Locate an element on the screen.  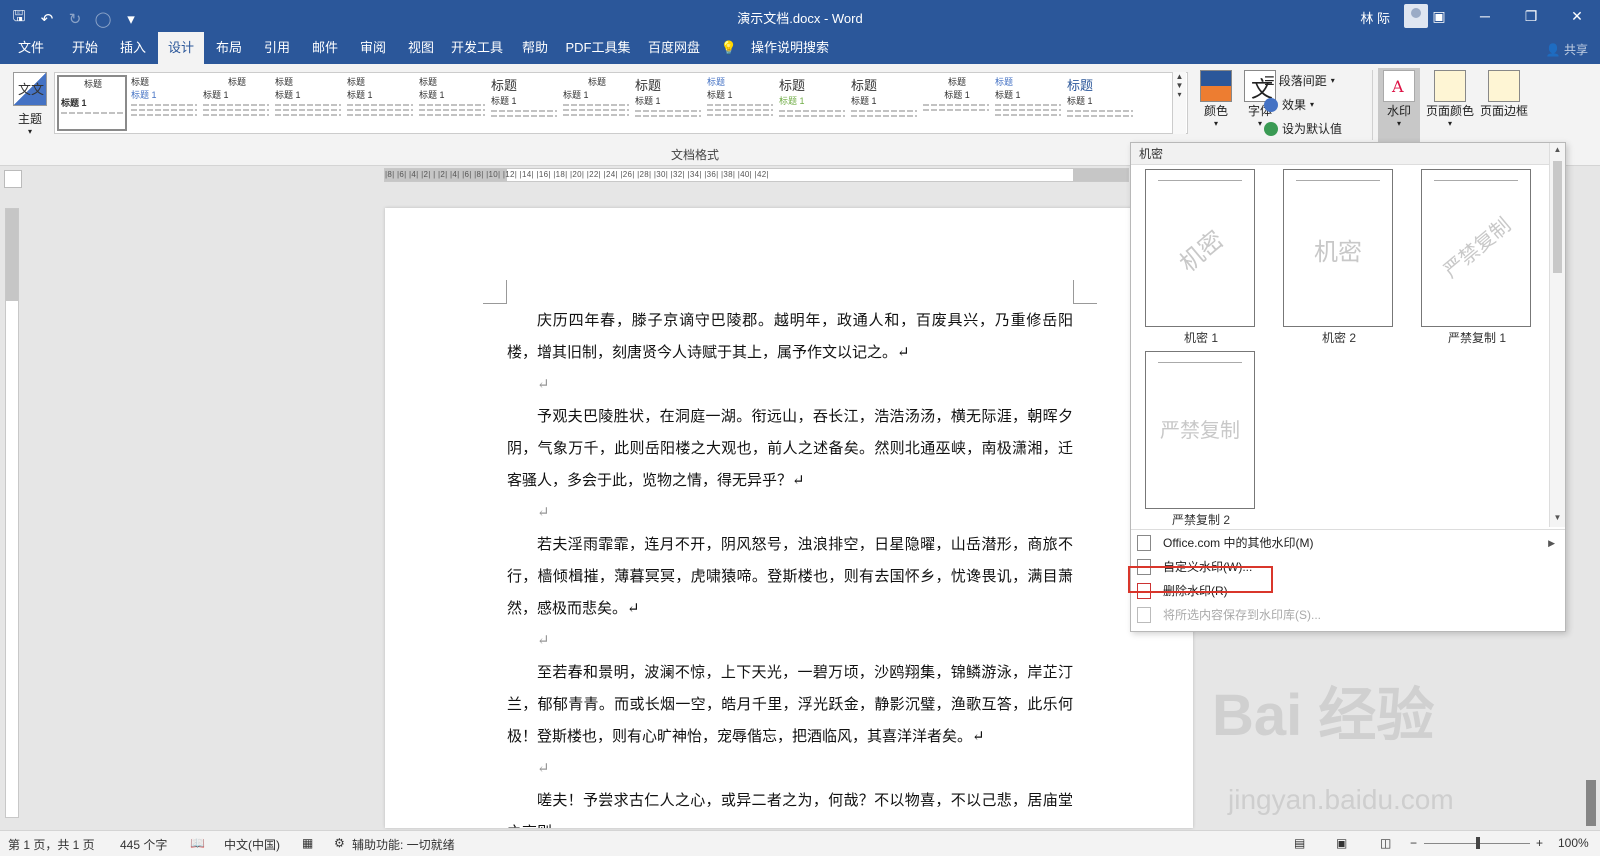
page-color-button: 页面颜色 ▾ is located at coordinates (1450, 99).